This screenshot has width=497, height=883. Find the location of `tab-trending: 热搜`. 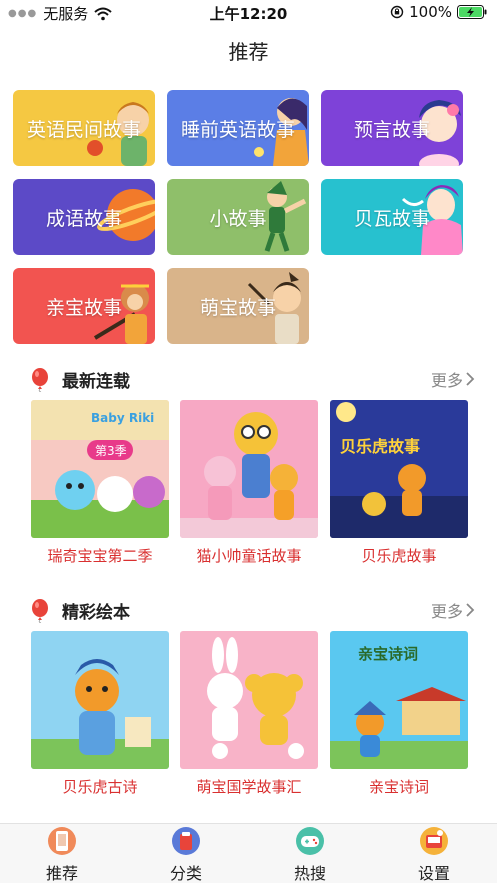

tab-trending: 热搜 is located at coordinates (310, 853).